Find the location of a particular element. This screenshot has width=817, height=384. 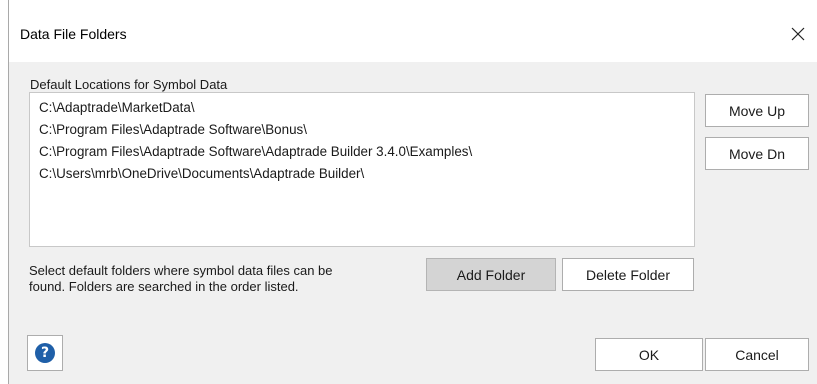

move-up-button: Move Up is located at coordinates (757, 110).